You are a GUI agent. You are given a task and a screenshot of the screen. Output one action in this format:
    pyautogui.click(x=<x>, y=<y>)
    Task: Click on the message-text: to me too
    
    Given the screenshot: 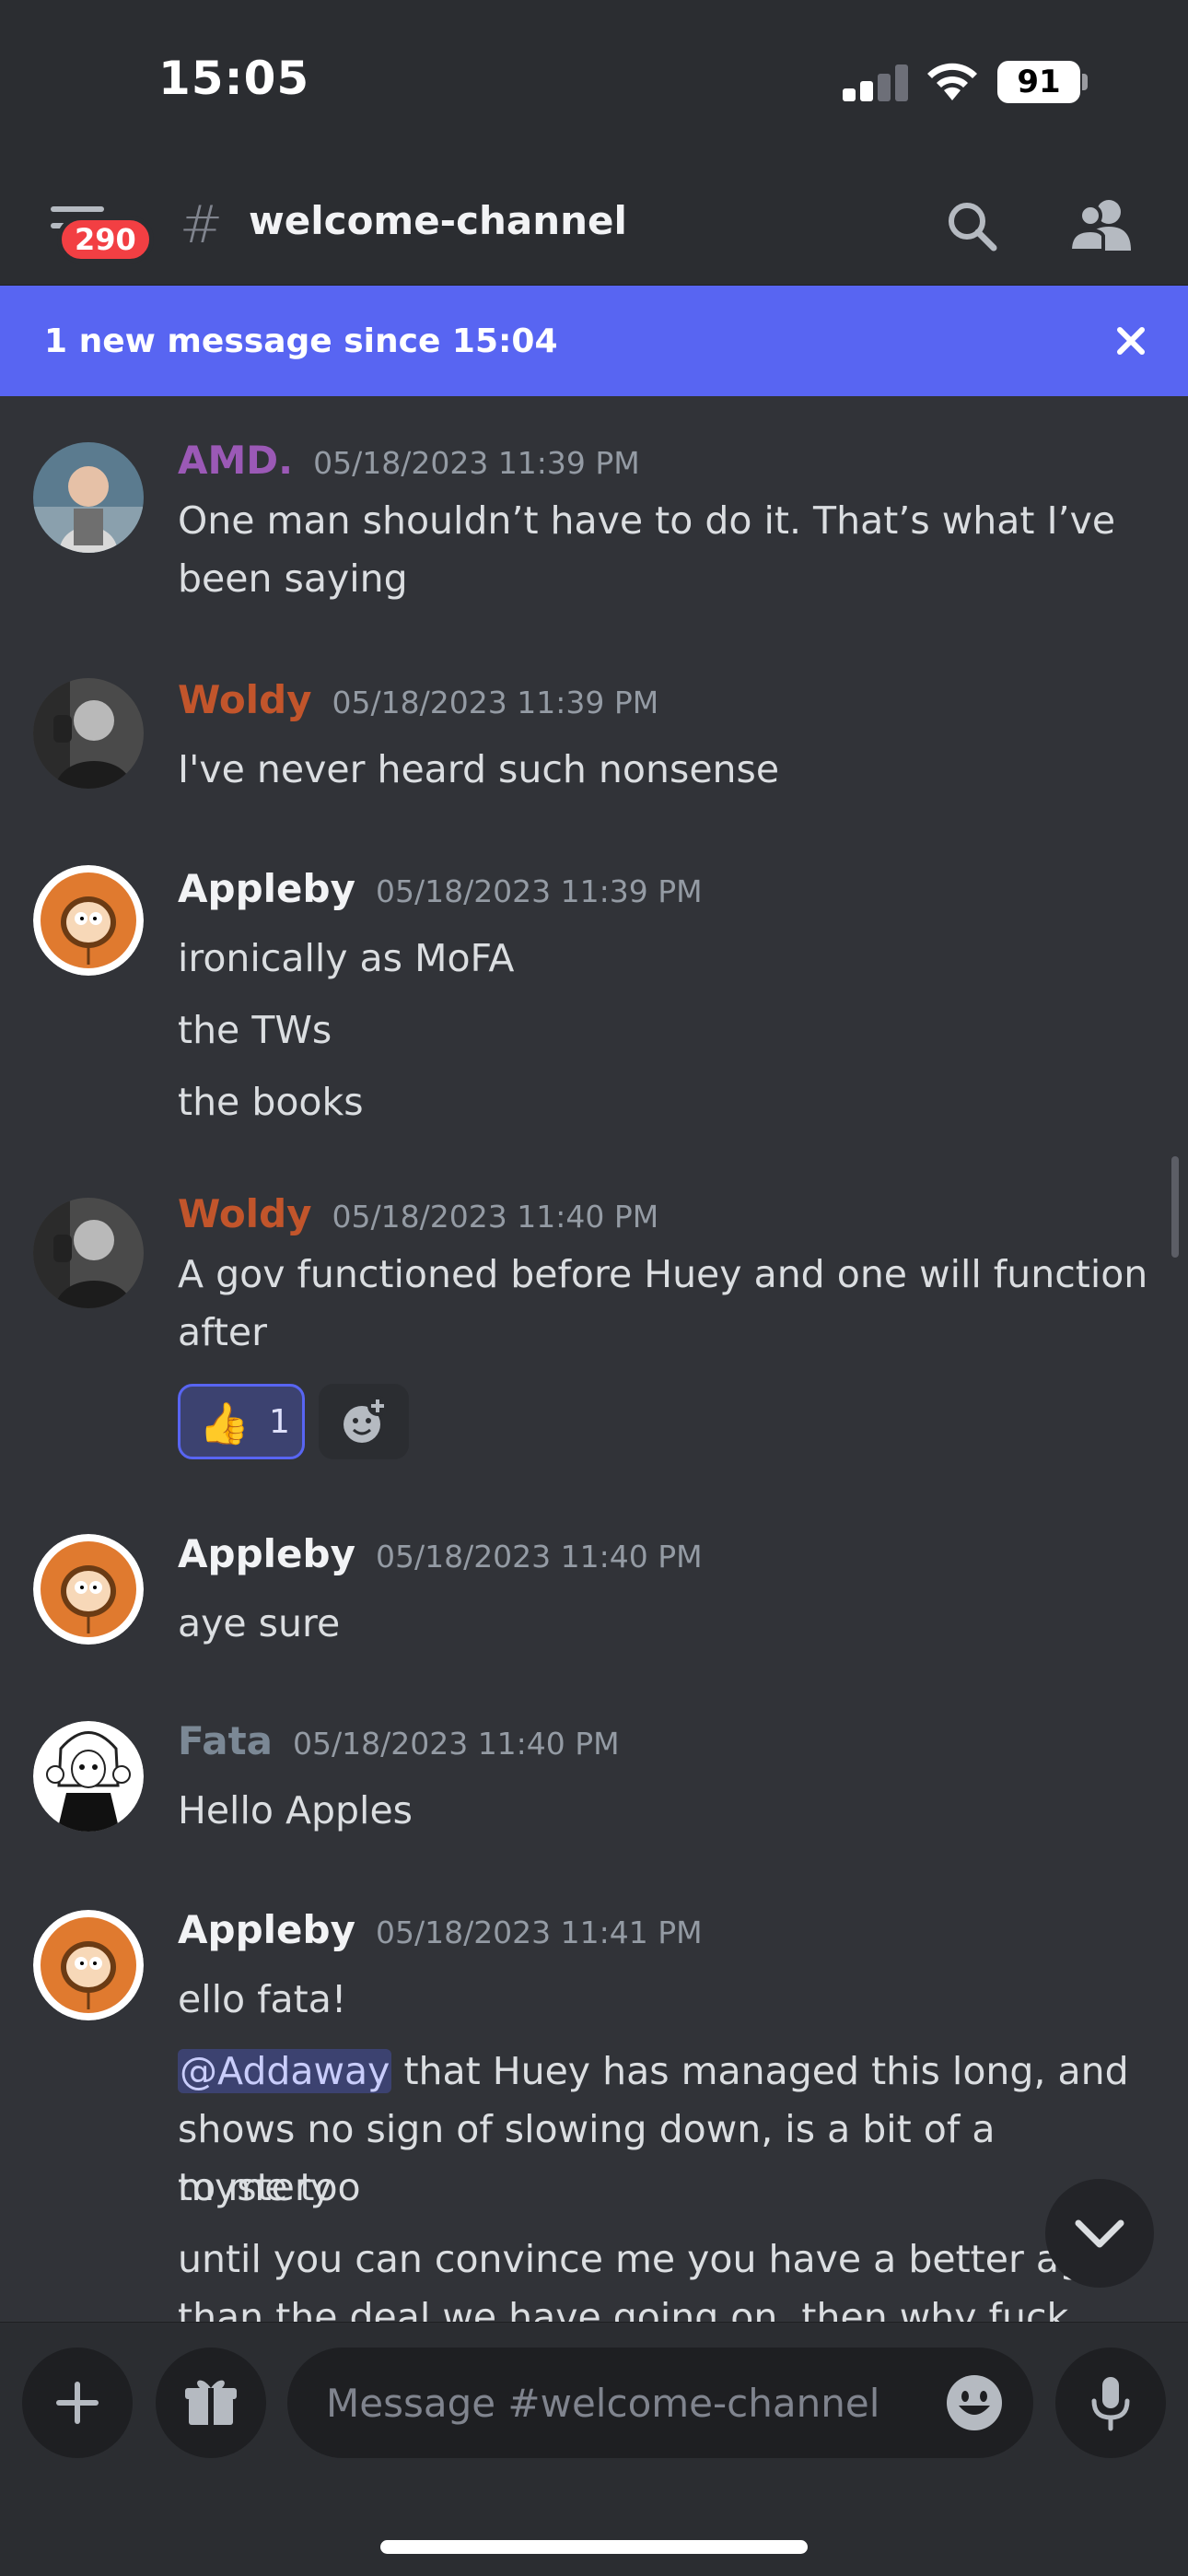 What is the action you would take?
    pyautogui.click(x=269, y=2187)
    